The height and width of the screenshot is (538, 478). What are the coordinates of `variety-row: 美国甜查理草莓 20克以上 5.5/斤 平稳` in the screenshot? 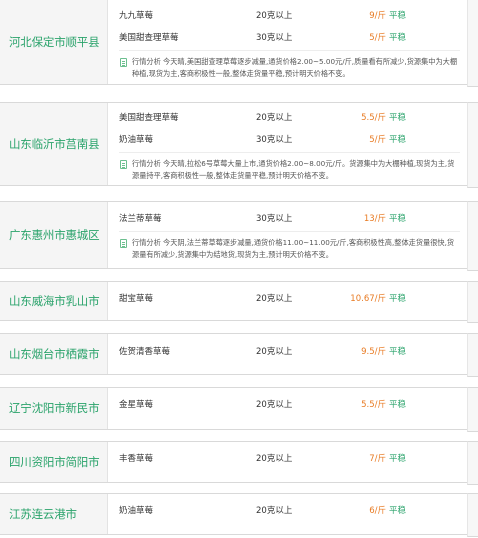 It's located at (288, 118).